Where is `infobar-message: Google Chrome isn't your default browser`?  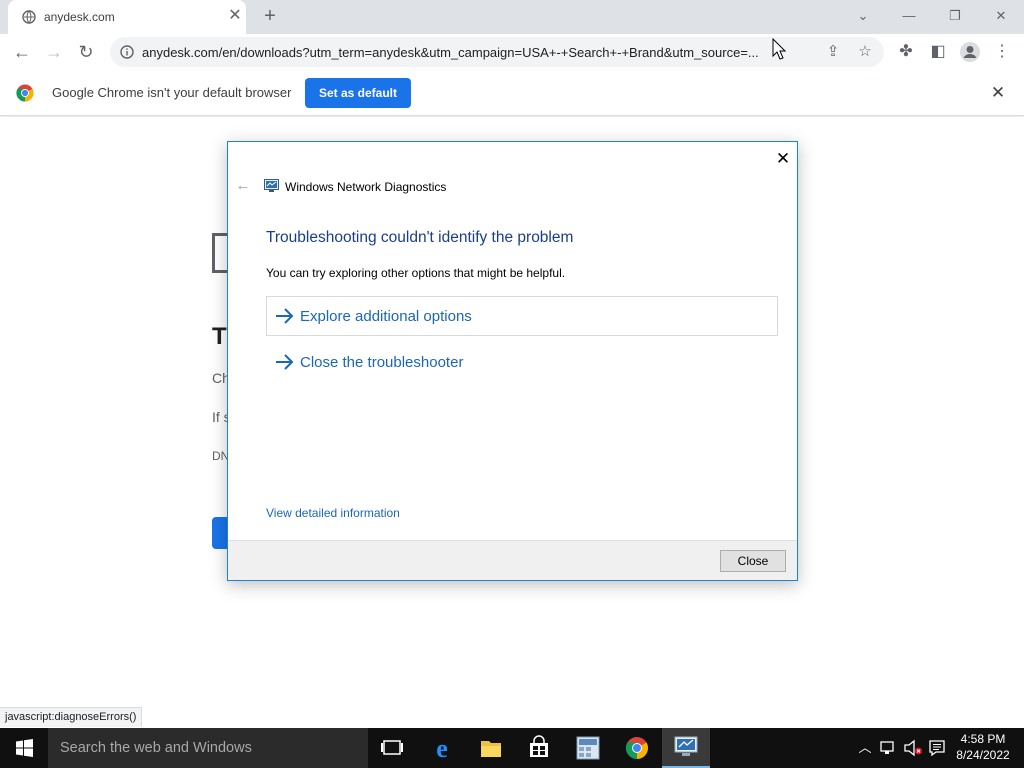 infobar-message: Google Chrome isn't your default browser is located at coordinates (172, 92).